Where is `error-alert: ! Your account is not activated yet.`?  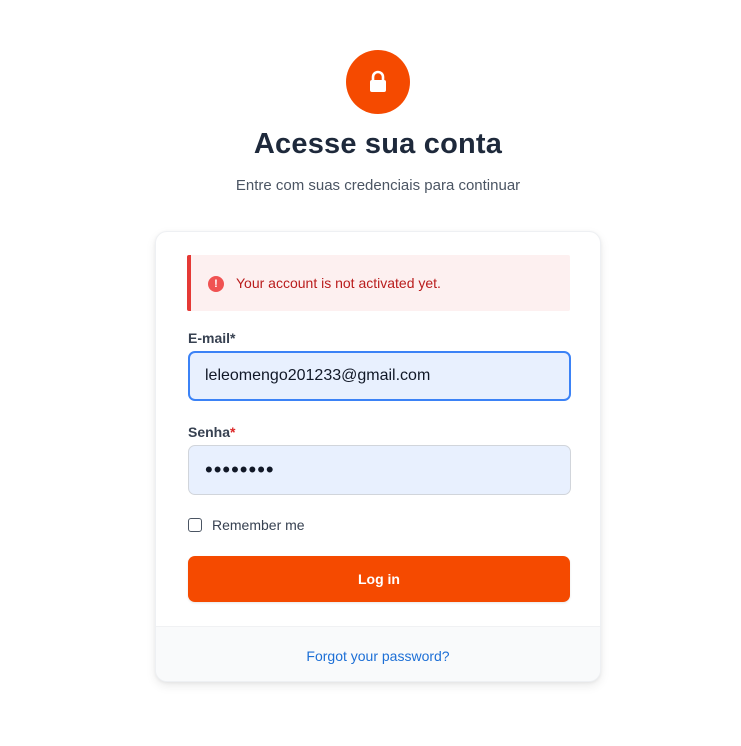
error-alert: ! Your account is not activated yet. is located at coordinates (378, 283).